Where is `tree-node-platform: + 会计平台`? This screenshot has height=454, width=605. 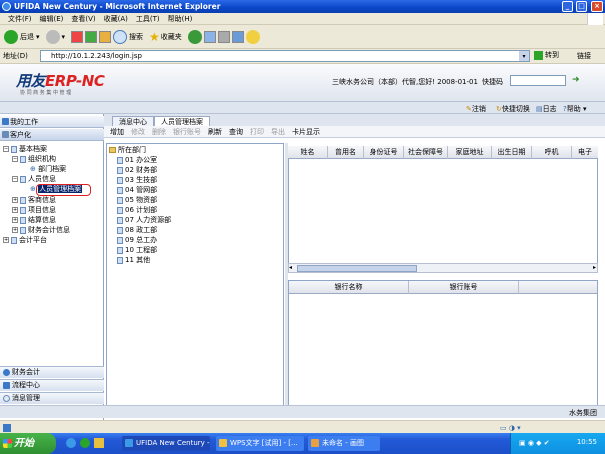
tree-node-platform: + 会计平台 is located at coordinates (25, 240).